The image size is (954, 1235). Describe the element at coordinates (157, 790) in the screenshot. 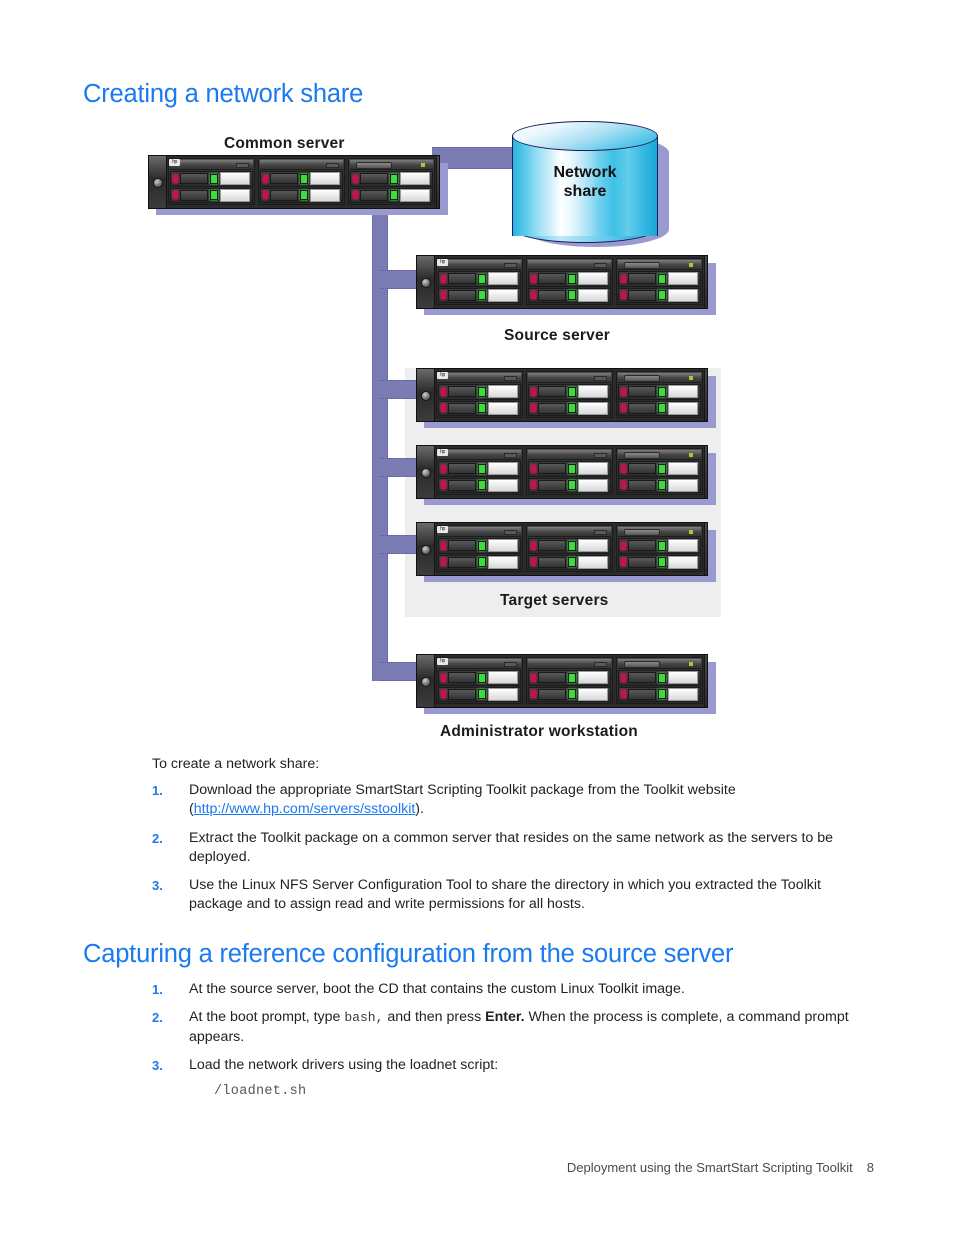

I see `list-item-number: 1.` at that location.